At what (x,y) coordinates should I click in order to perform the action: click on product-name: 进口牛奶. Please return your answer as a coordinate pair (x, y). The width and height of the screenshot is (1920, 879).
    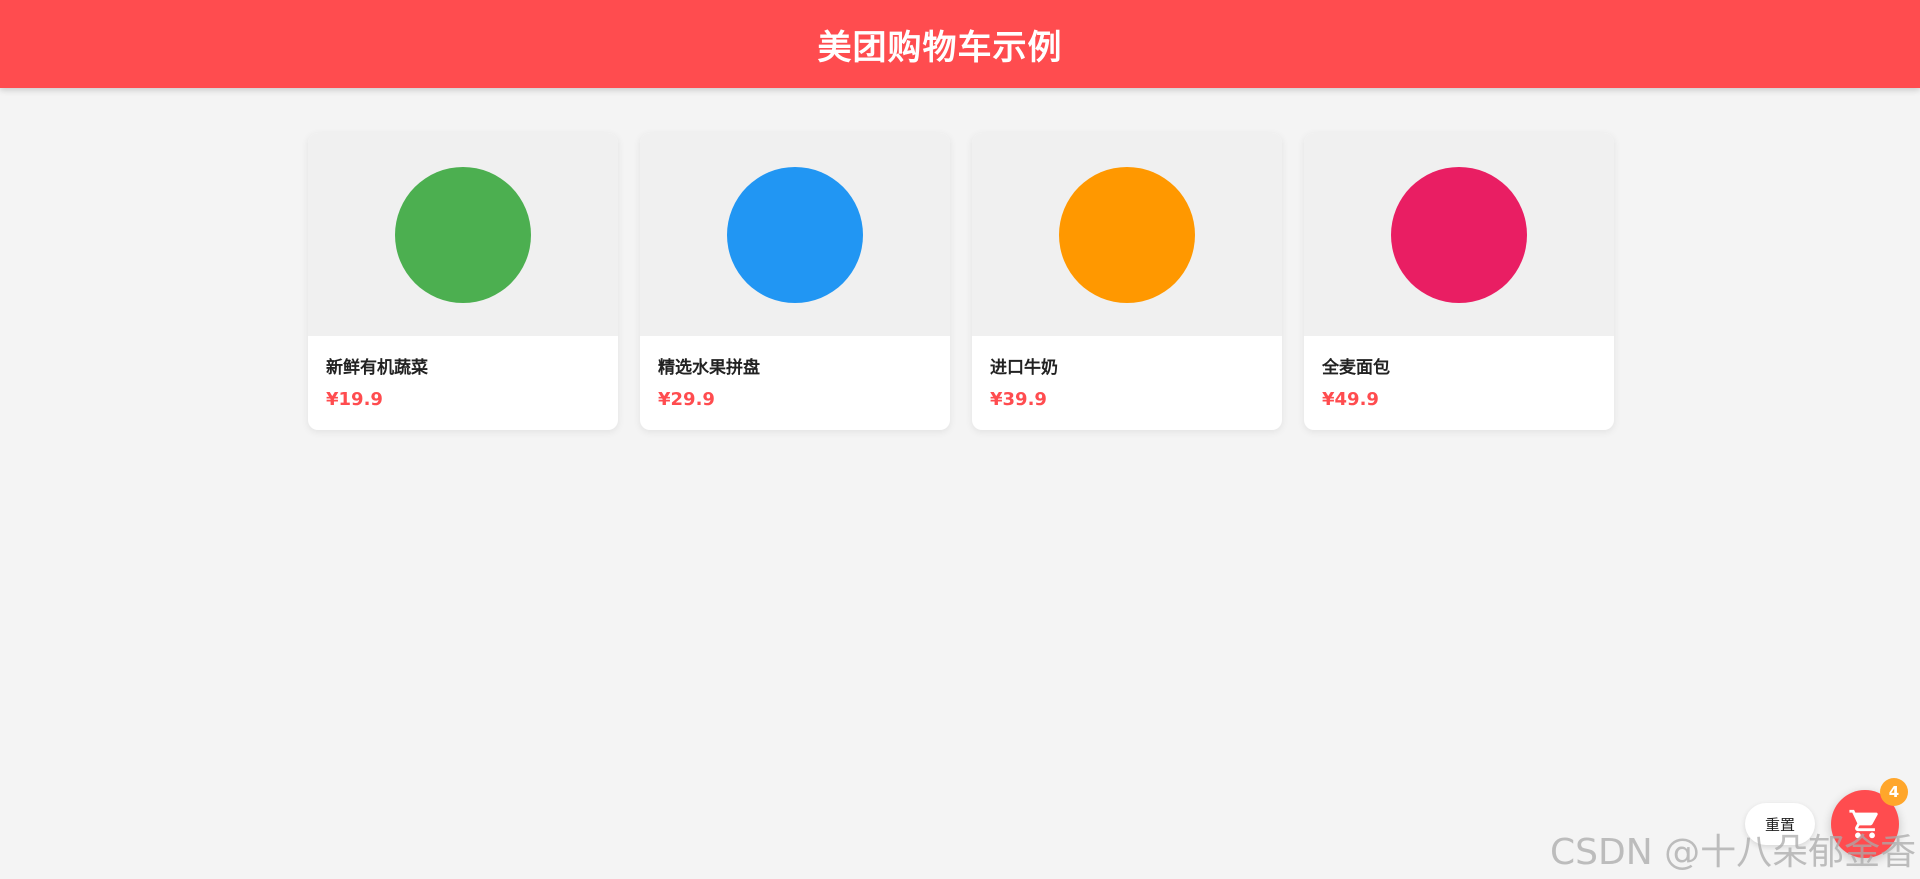
    Looking at the image, I should click on (1024, 368).